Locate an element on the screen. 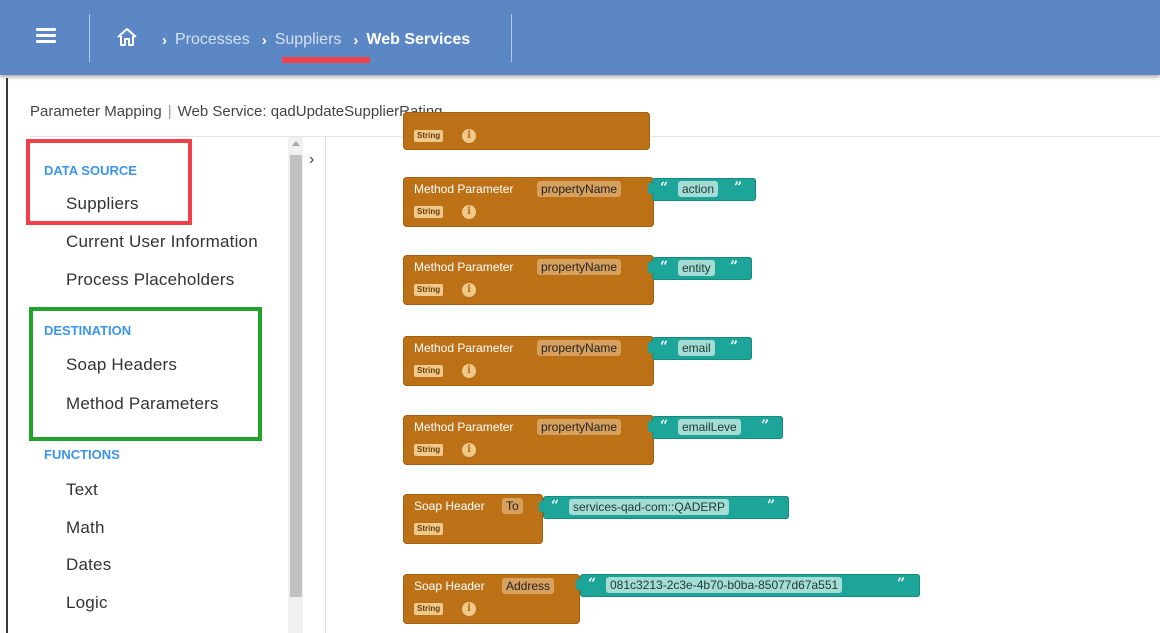 This screenshot has width=1160, height=633. toolbox-item-math: Math is located at coordinates (85, 528).